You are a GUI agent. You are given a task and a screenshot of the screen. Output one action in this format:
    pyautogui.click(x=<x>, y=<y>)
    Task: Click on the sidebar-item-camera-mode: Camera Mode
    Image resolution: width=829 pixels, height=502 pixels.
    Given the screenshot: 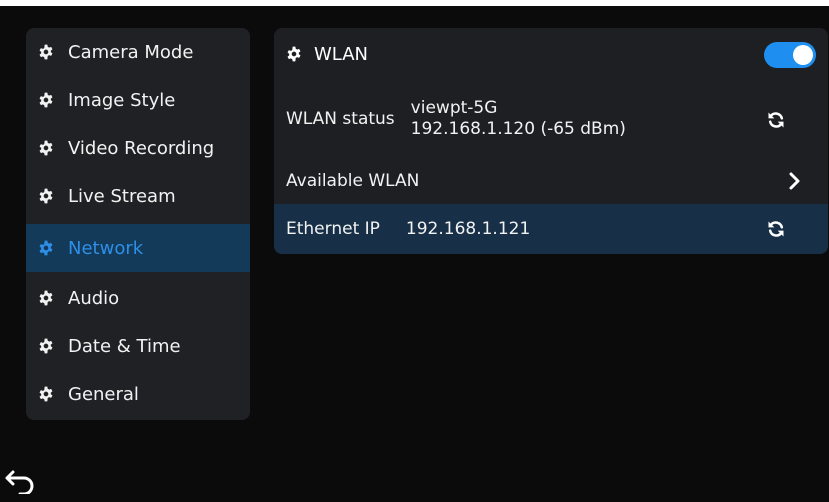 What is the action you would take?
    pyautogui.click(x=138, y=52)
    